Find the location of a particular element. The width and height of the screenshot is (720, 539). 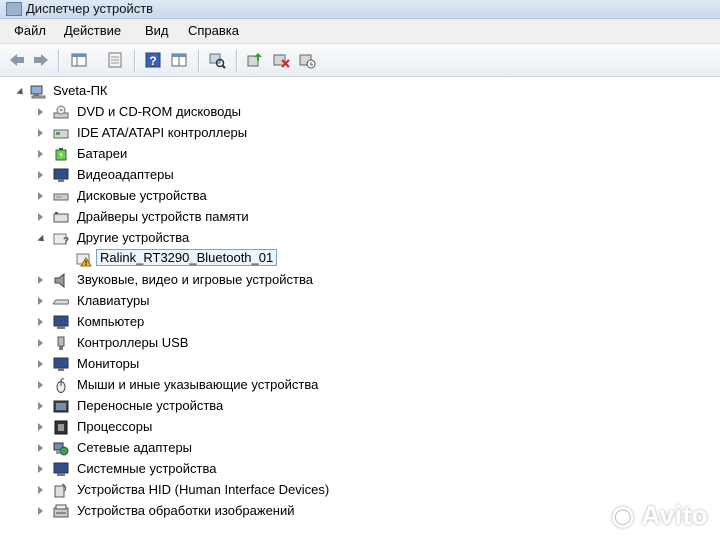

dvd-drive-icon is located at coordinates (61, 112).